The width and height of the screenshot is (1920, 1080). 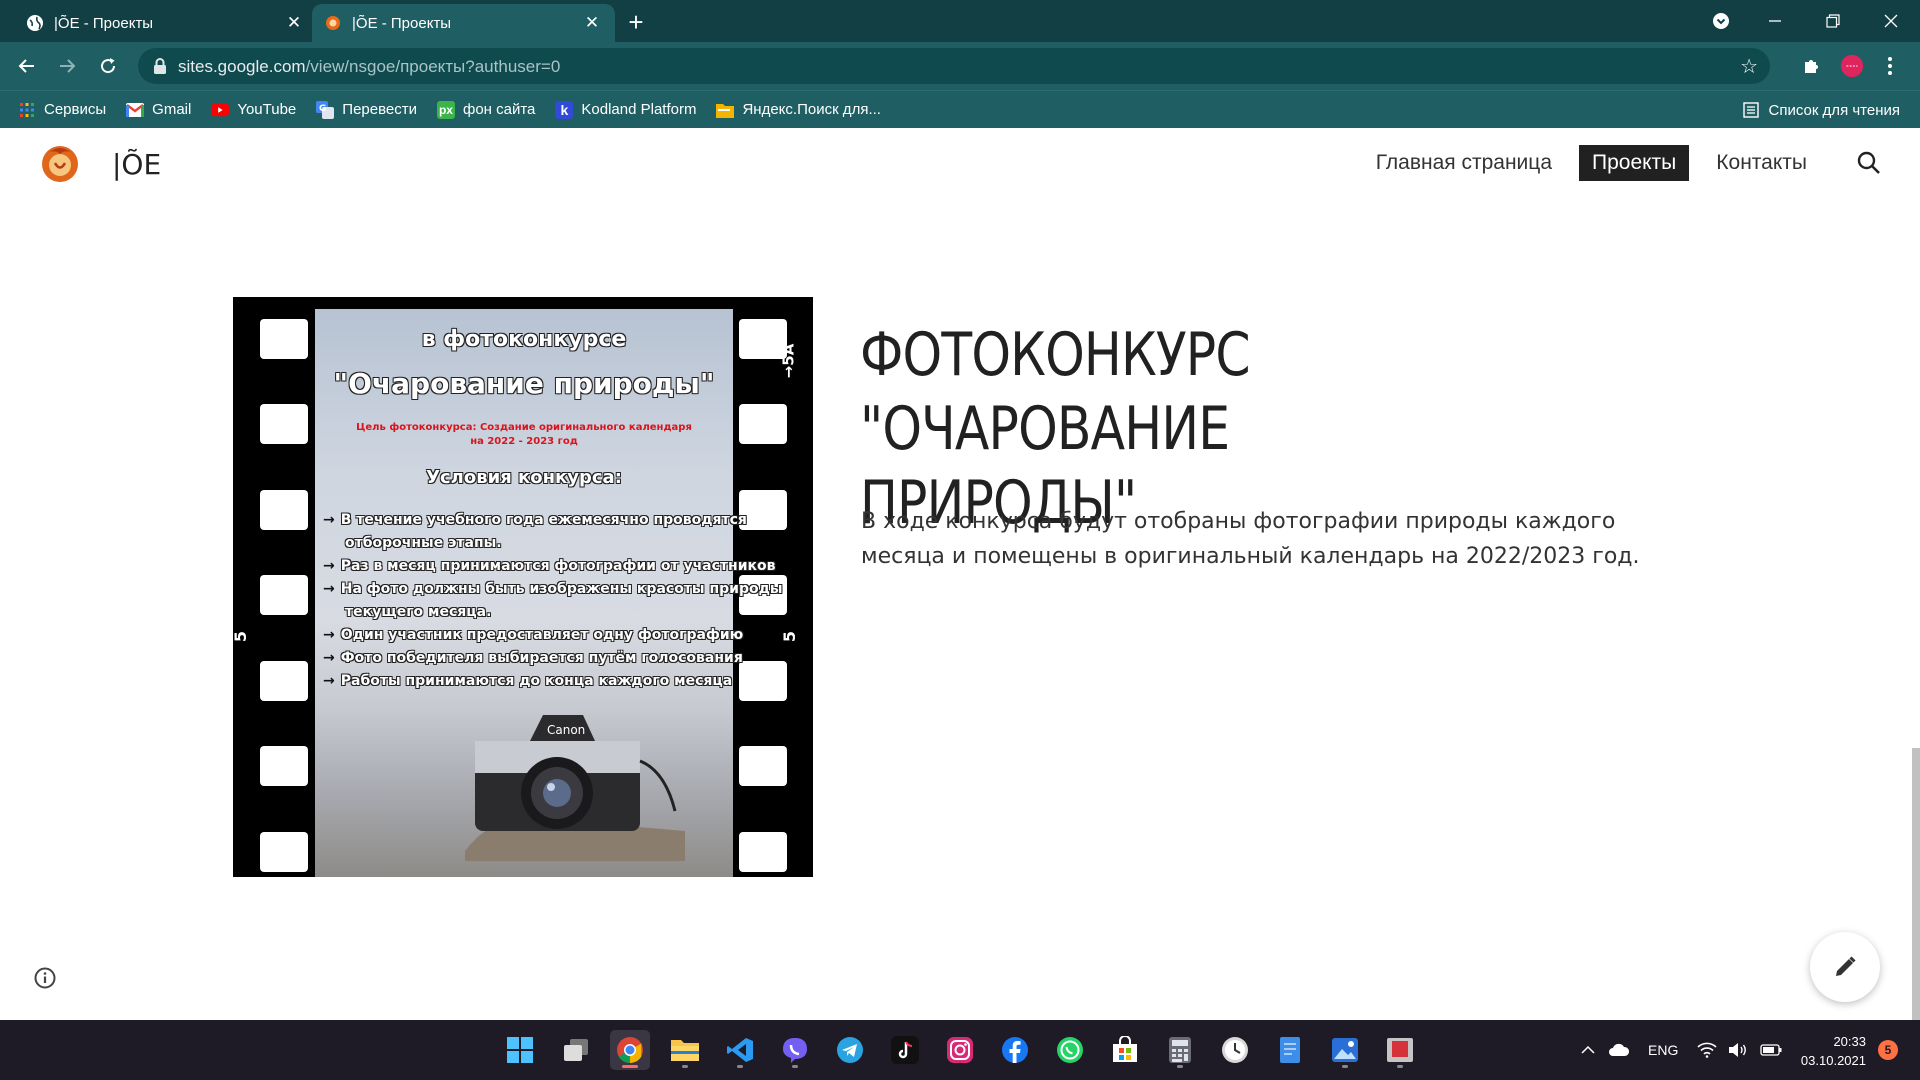 What do you see at coordinates (1890, 66) in the screenshot?
I see `more-menu-icon` at bounding box center [1890, 66].